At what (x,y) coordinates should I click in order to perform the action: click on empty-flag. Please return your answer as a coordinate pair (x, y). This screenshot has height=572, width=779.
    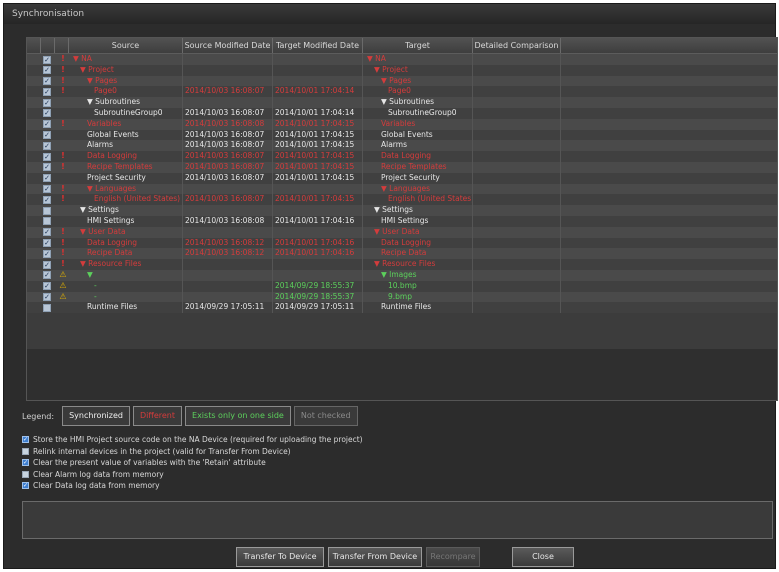
    Looking at the image, I should click on (63, 113).